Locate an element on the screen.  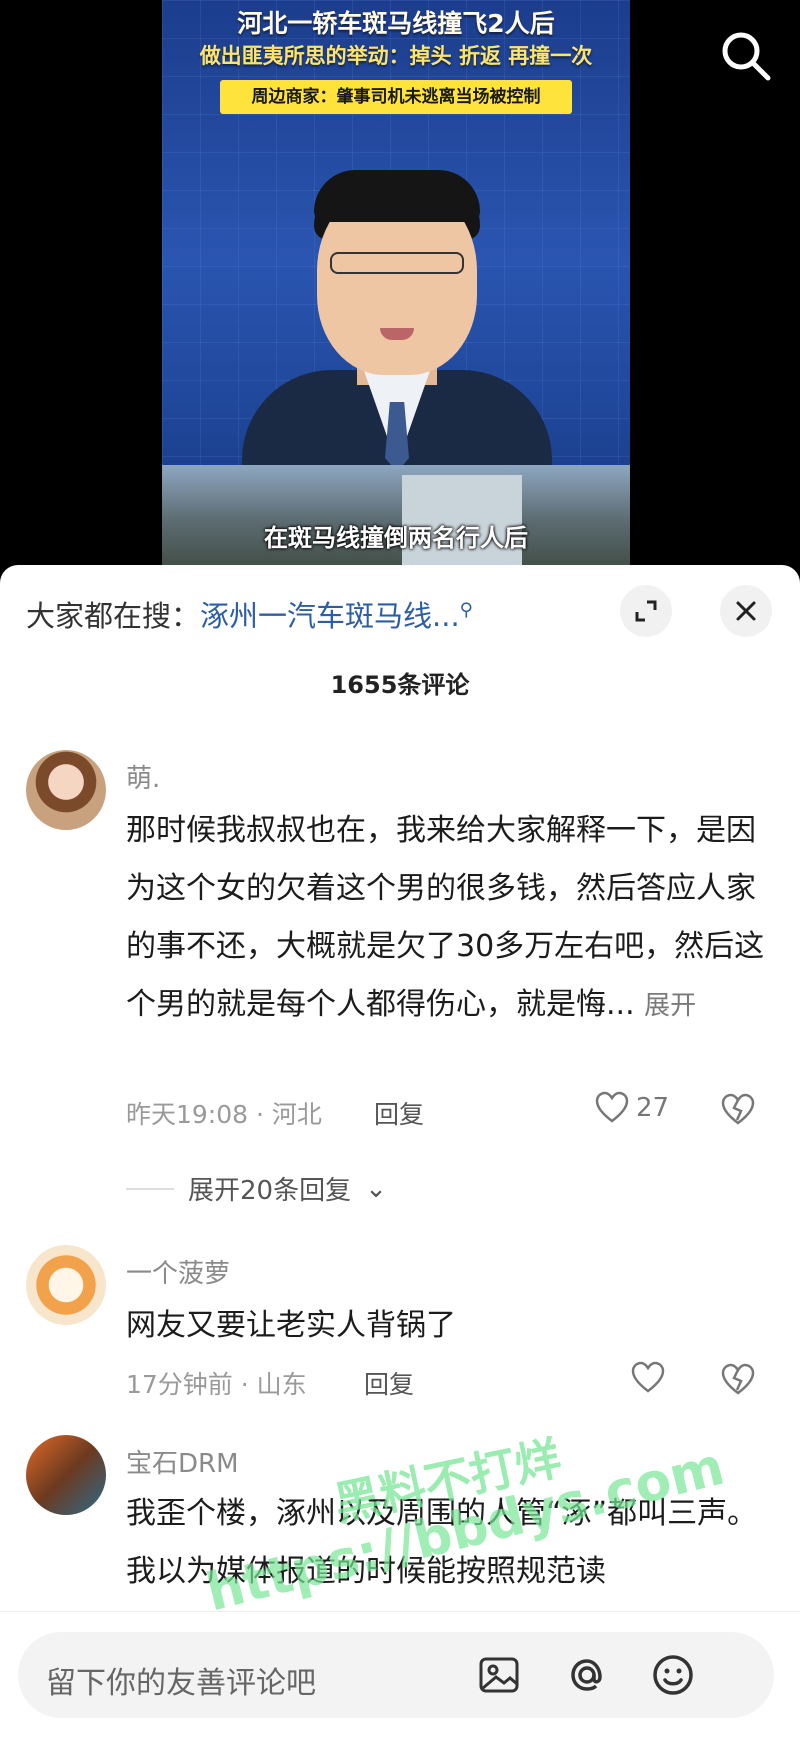
close-button is located at coordinates (746, 611).